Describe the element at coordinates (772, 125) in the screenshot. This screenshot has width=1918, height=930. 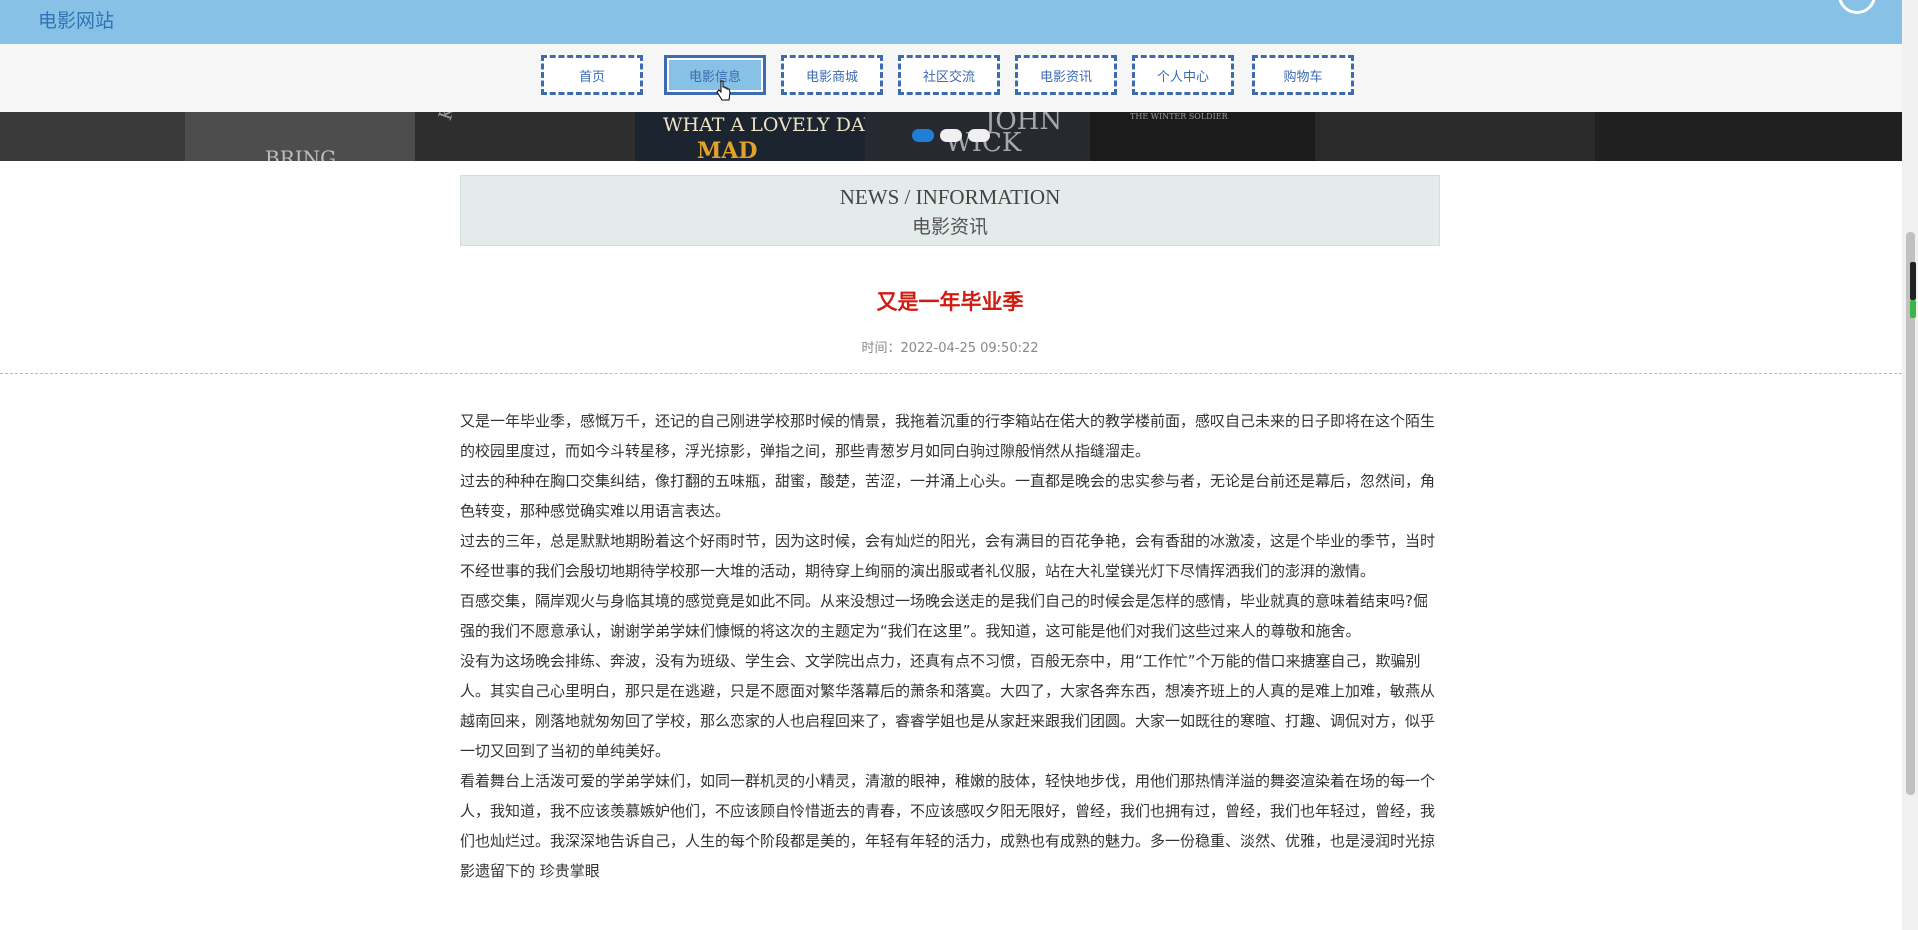
I see `poster-text: WHAT A LOVELY DAY.` at that location.